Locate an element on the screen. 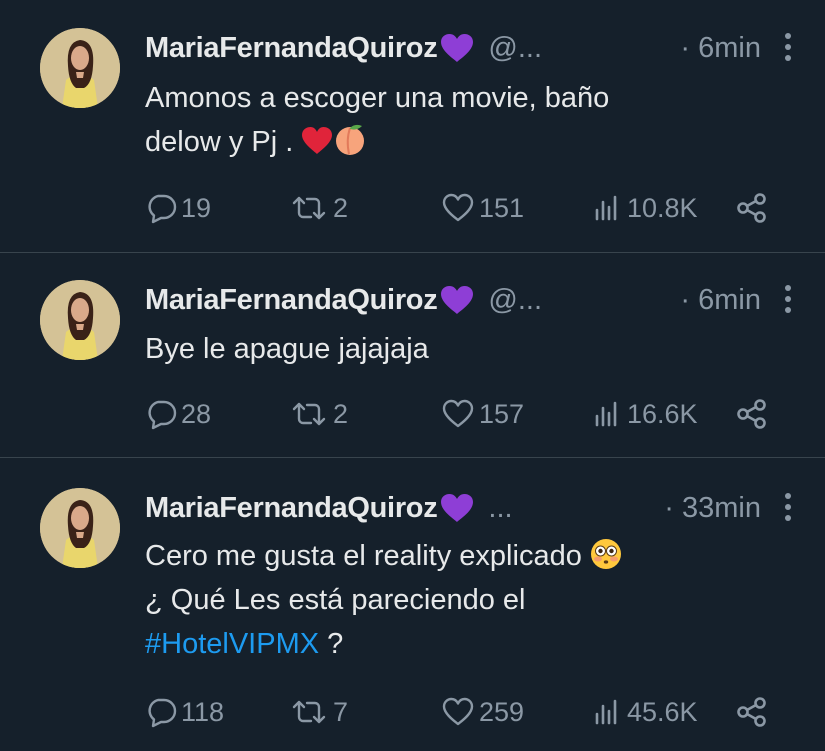 The image size is (825, 751). reply-button: 28 is located at coordinates (178, 414).